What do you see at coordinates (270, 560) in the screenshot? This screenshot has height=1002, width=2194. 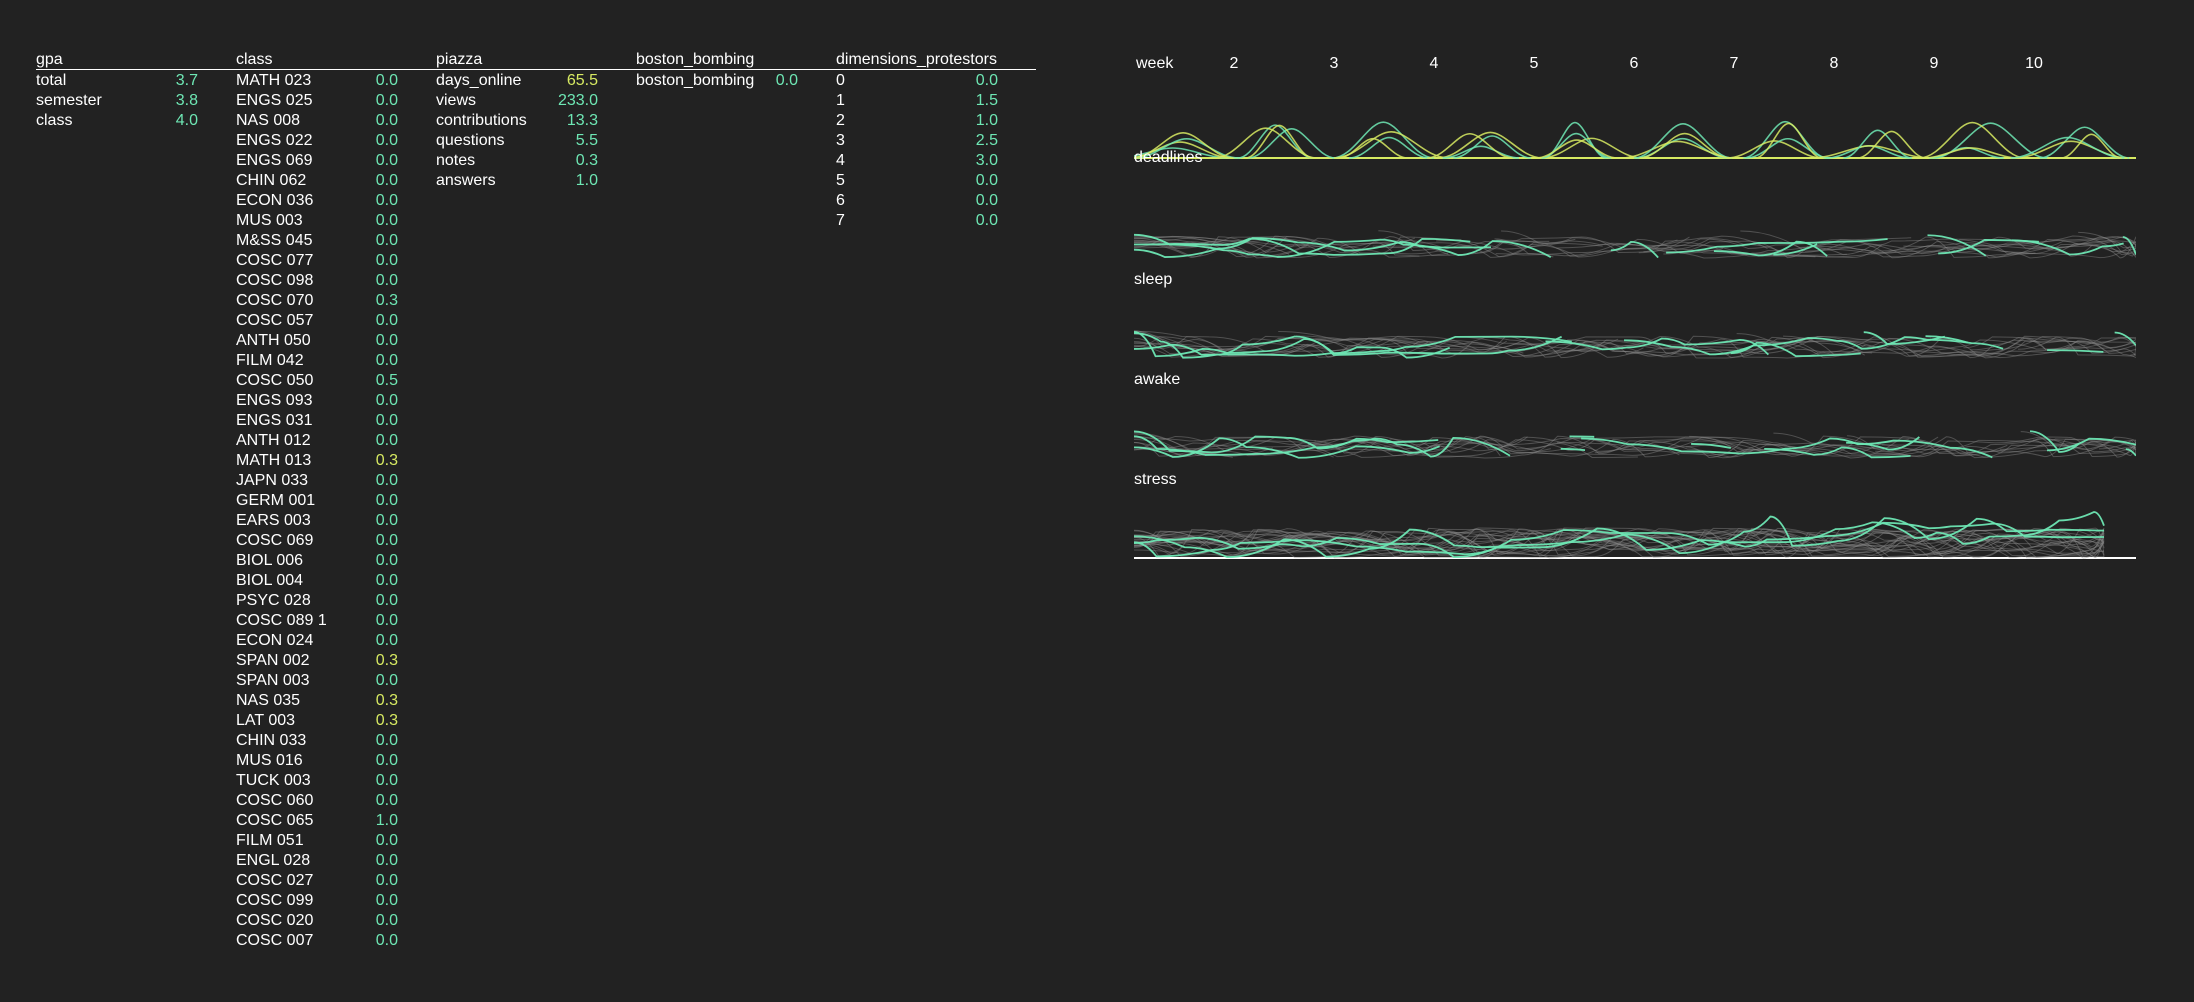 I see `class-row-label: BIOL 006` at bounding box center [270, 560].